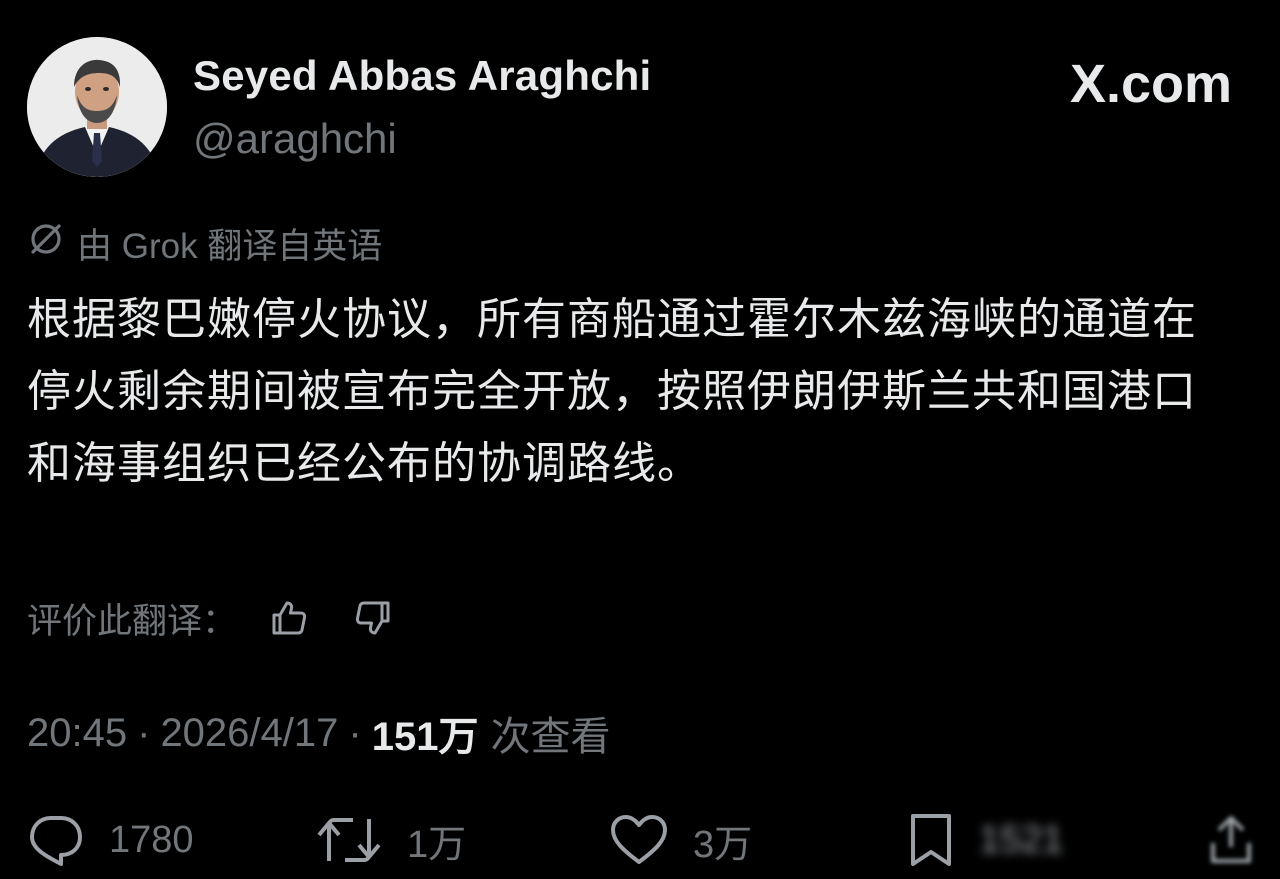  I want to click on translate-icon, so click(46, 243).